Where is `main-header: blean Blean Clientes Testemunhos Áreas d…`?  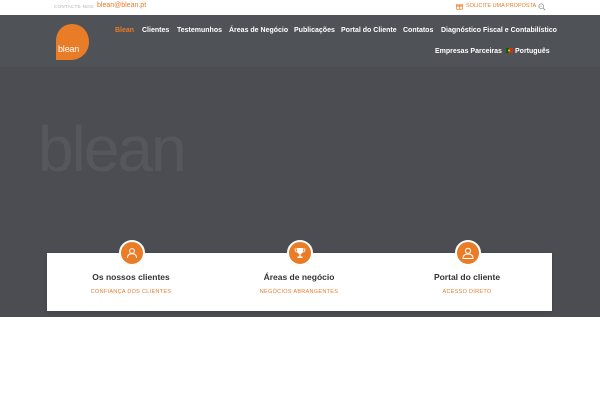 main-header: blean Blean Clientes Testemunhos Áreas d… is located at coordinates (300, 41).